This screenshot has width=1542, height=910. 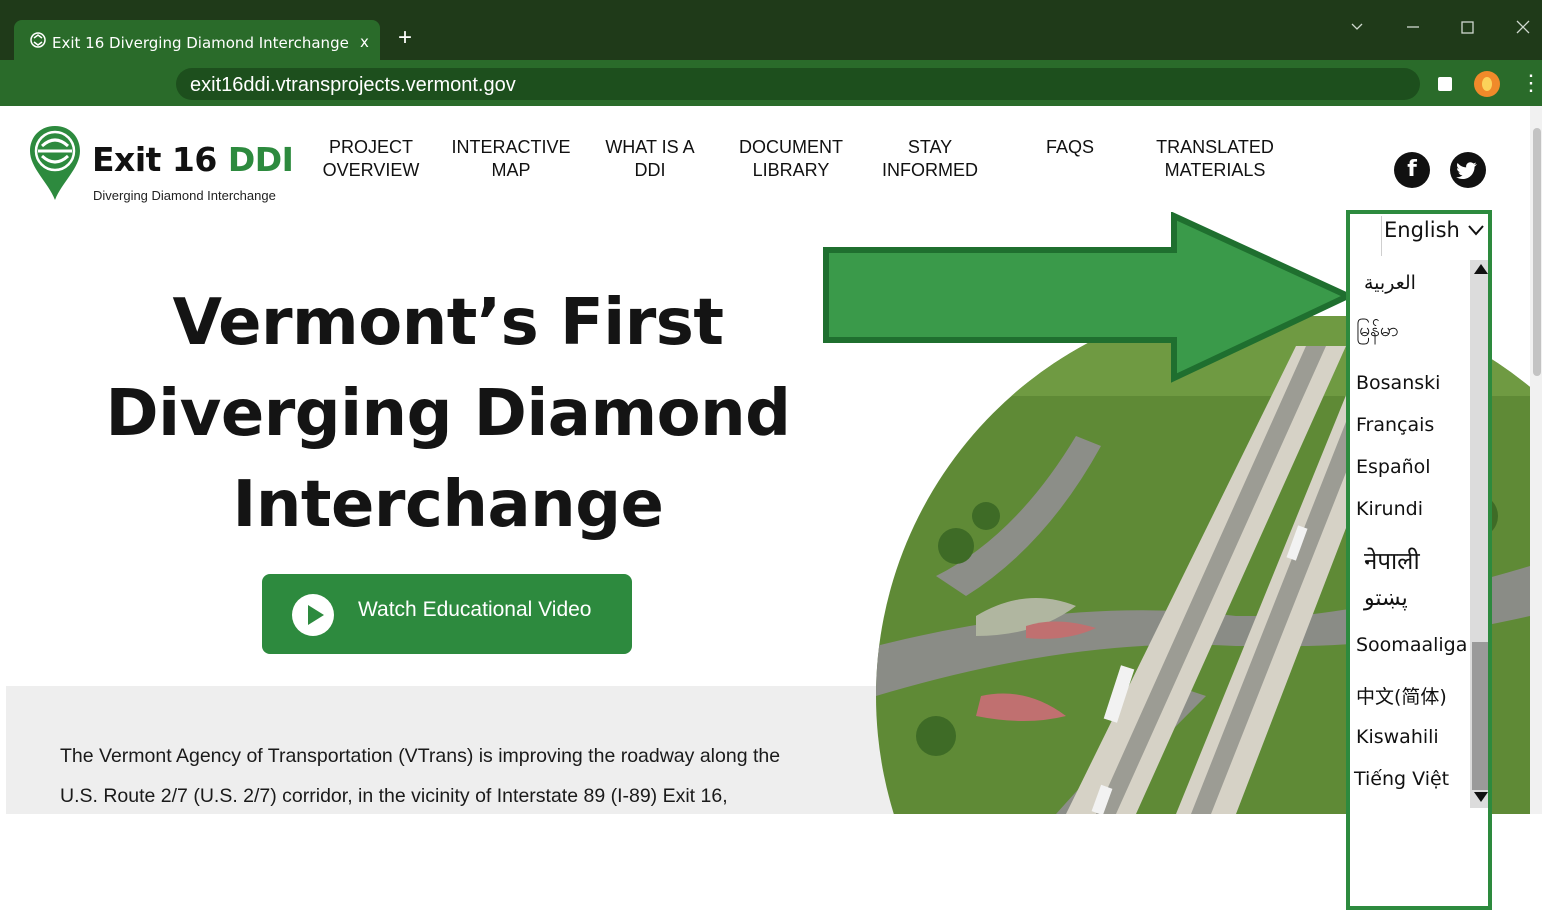 What do you see at coordinates (1395, 425) in the screenshot?
I see `language-option: Français` at bounding box center [1395, 425].